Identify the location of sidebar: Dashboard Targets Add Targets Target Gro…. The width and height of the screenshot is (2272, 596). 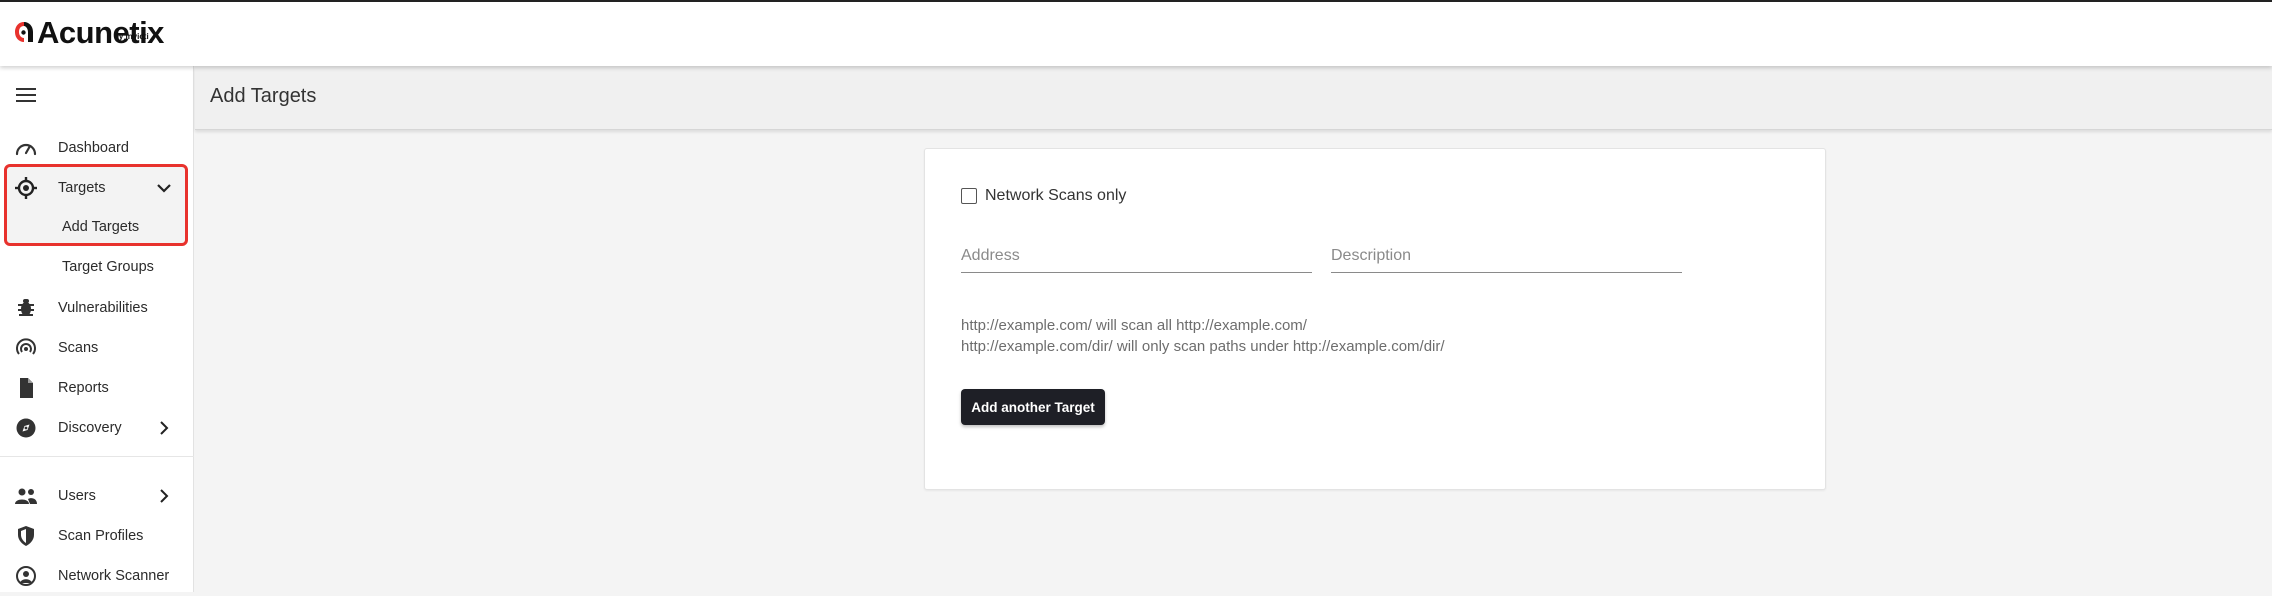
(97, 329).